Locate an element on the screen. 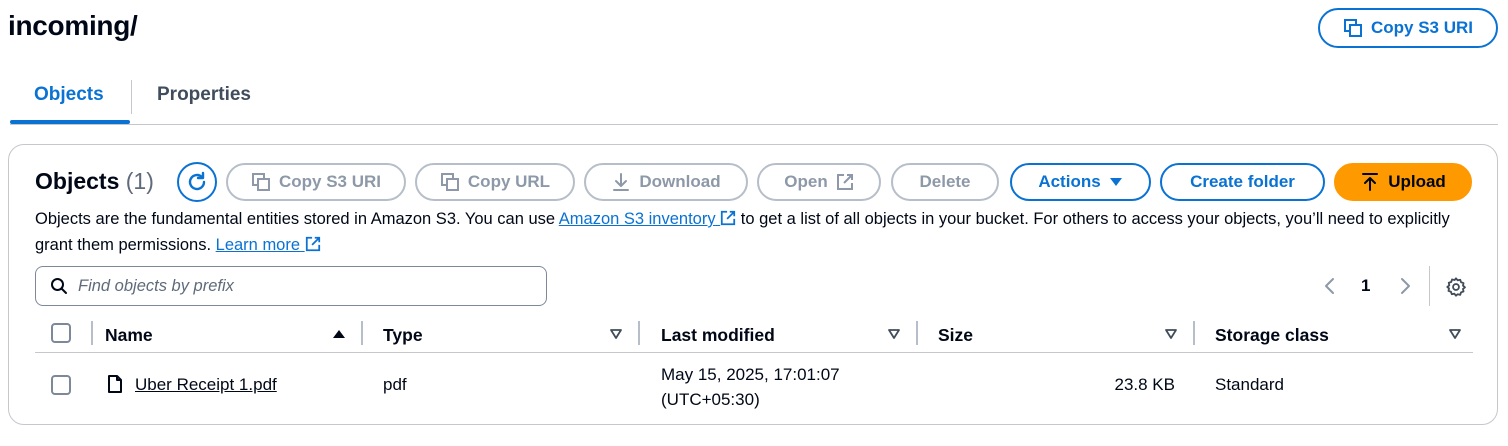 The image size is (1508, 446). upload-icon is located at coordinates (1370, 182).